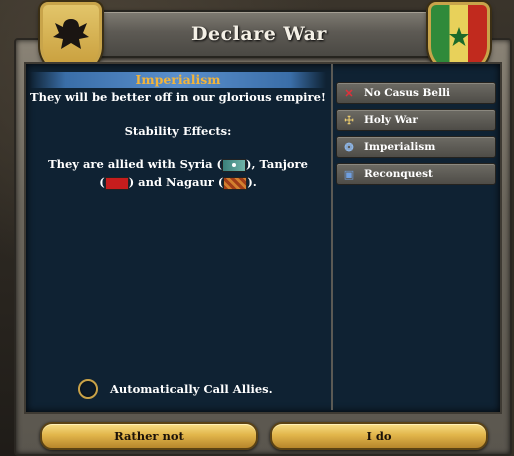  What do you see at coordinates (176, 182) in the screenshot?
I see `allies-mid2: ) and Nagaur (` at bounding box center [176, 182].